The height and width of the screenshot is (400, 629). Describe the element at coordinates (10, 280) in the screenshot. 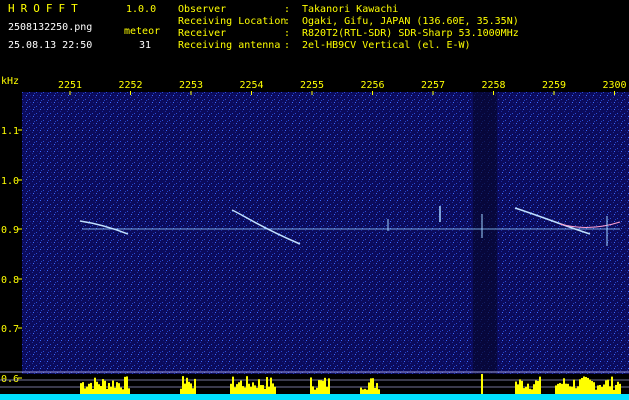

I see `y-tick-label: 0.8` at that location.